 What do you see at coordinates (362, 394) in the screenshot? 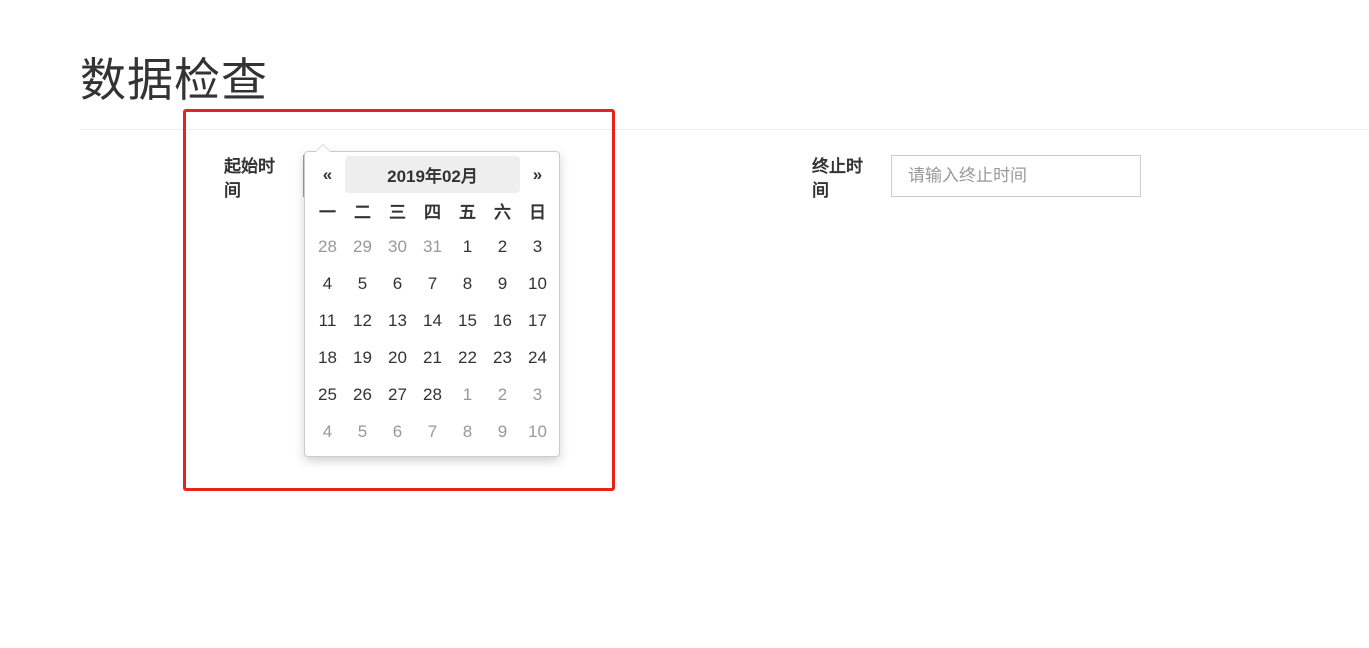
I see `day-cell: 26` at bounding box center [362, 394].